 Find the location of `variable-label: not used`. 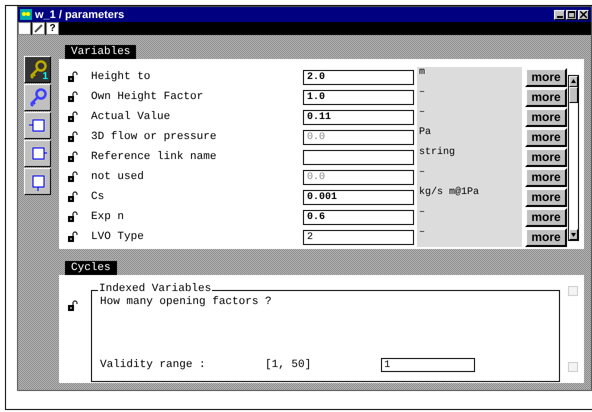

variable-label: not used is located at coordinates (118, 177).